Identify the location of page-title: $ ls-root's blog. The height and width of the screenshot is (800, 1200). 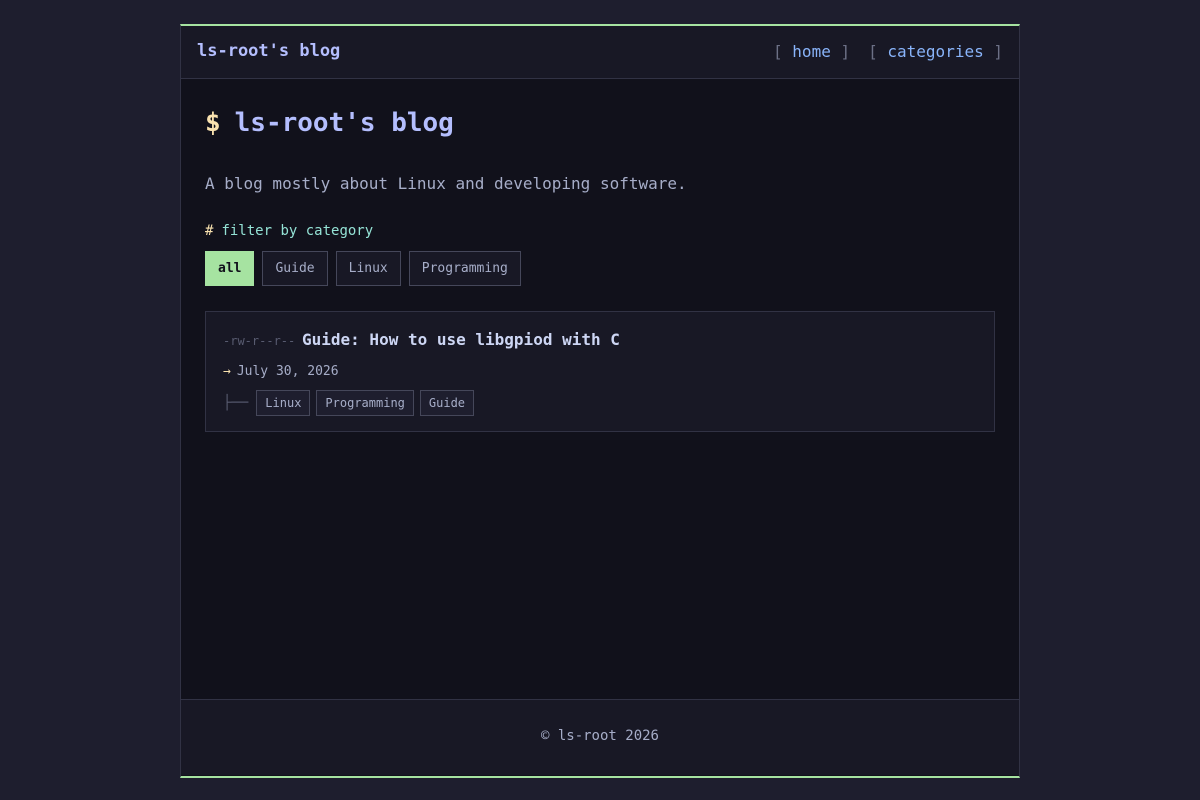
(329, 123).